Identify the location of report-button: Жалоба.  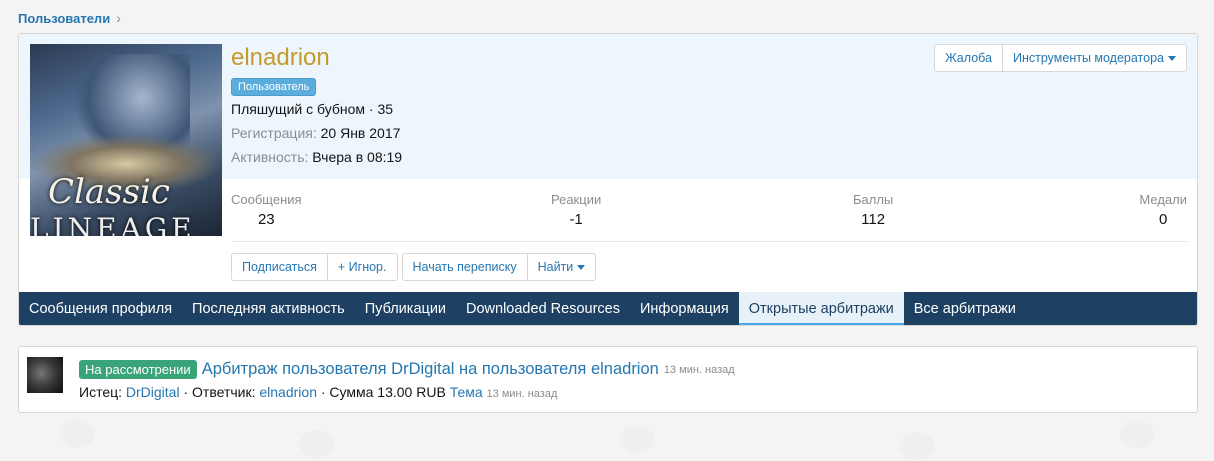
(968, 58).